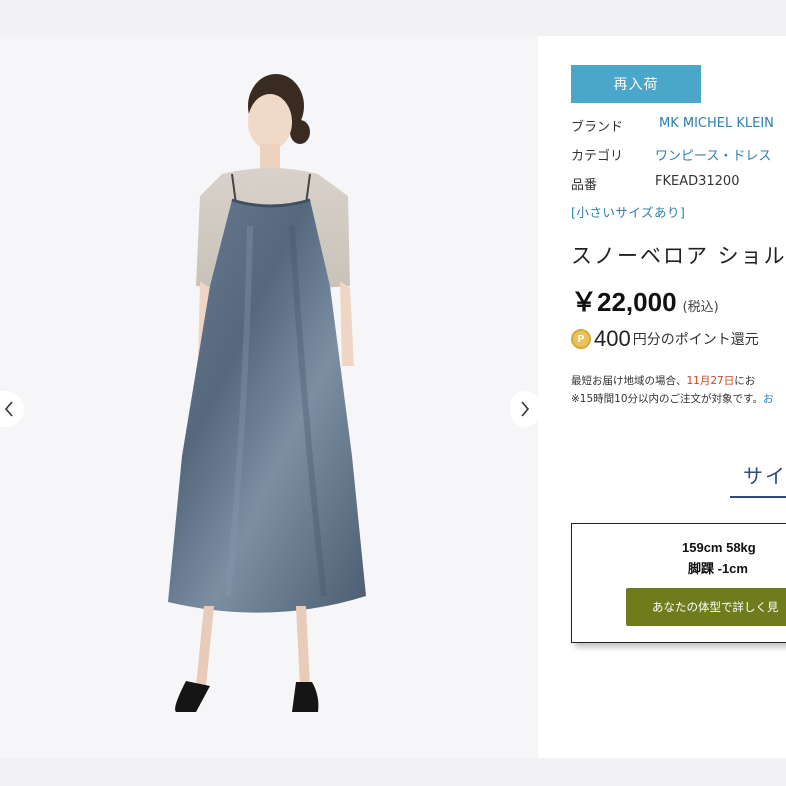 The image size is (786, 786). What do you see at coordinates (697, 181) in the screenshot?
I see `product-code: FKEAD31200` at bounding box center [697, 181].